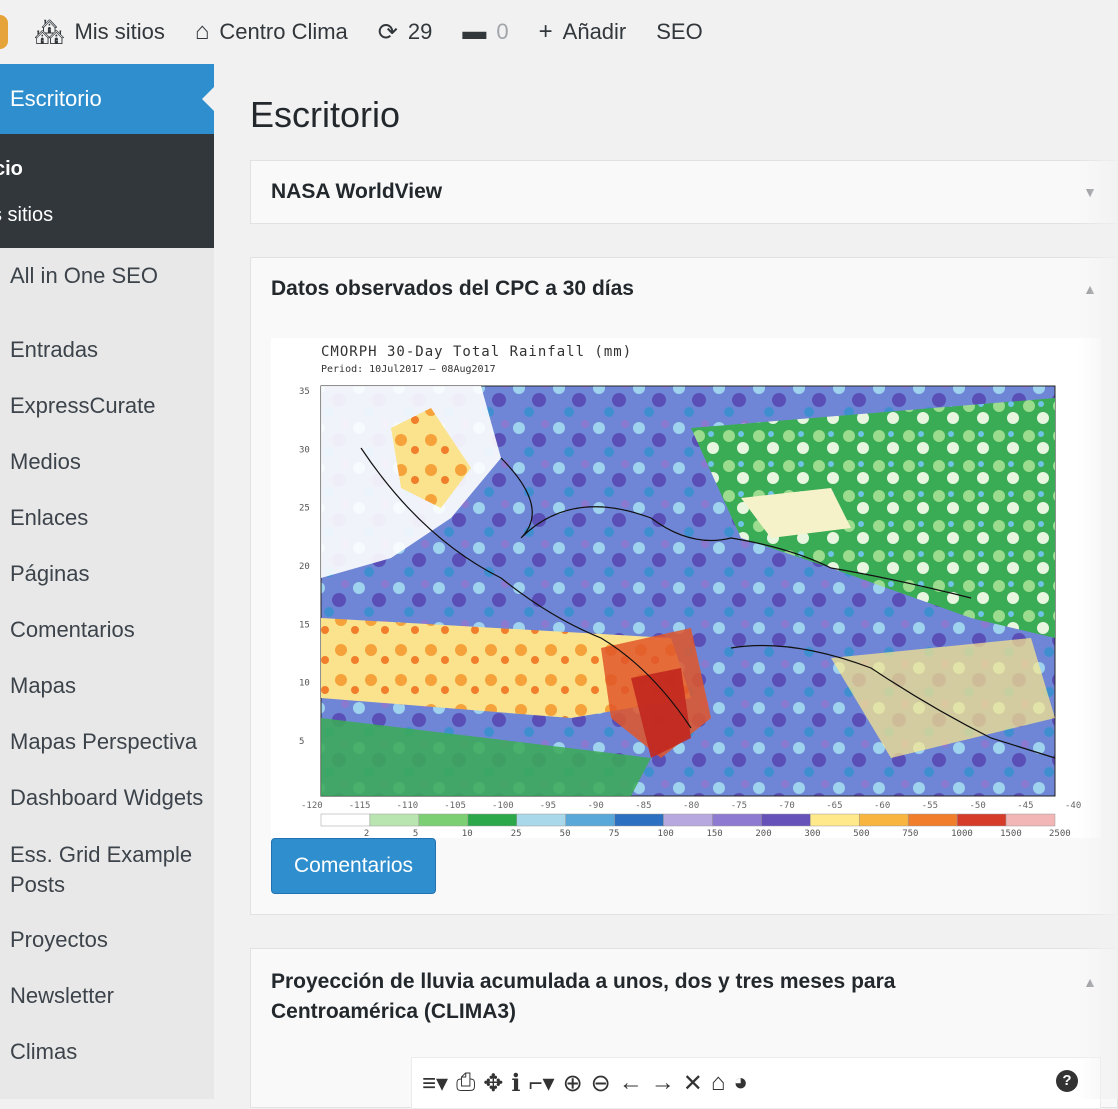 The height and width of the screenshot is (1109, 1118). What do you see at coordinates (435, 1083) in the screenshot?
I see `layers-menu-icon: ≡▾` at bounding box center [435, 1083].